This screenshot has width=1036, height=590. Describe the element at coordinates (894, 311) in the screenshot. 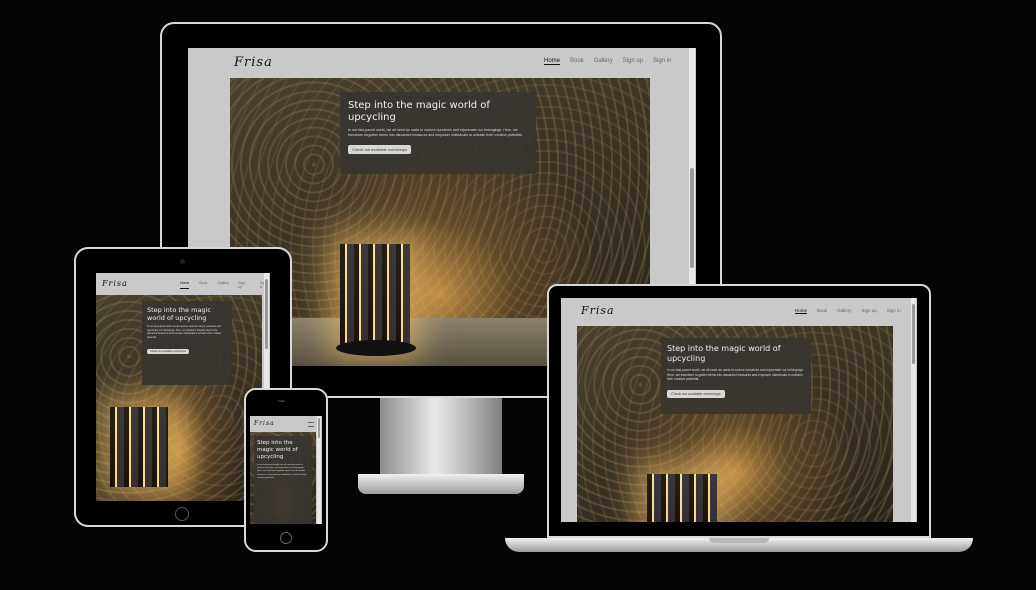

I see `laptop-nav-sign-in: Sign in` at that location.